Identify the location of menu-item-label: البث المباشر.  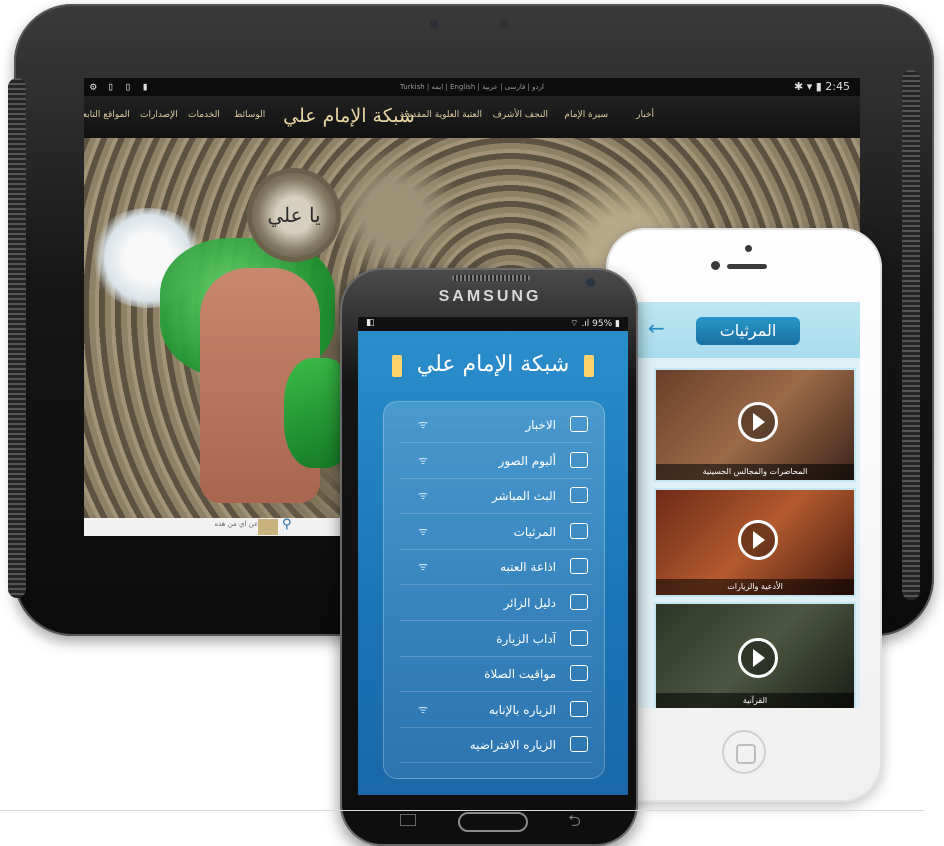
(523, 496).